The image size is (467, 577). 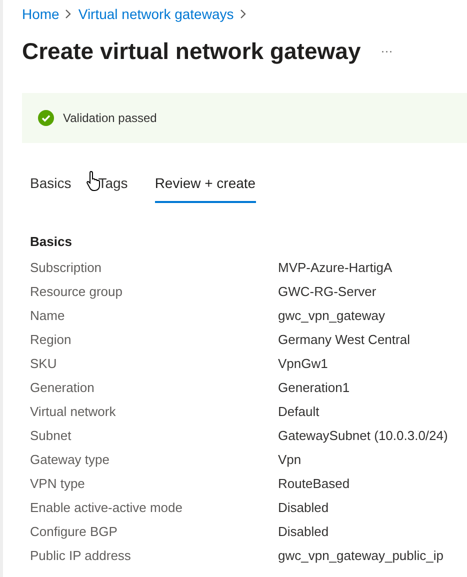 What do you see at coordinates (290, 460) in the screenshot?
I see `field-value: Vpn` at bounding box center [290, 460].